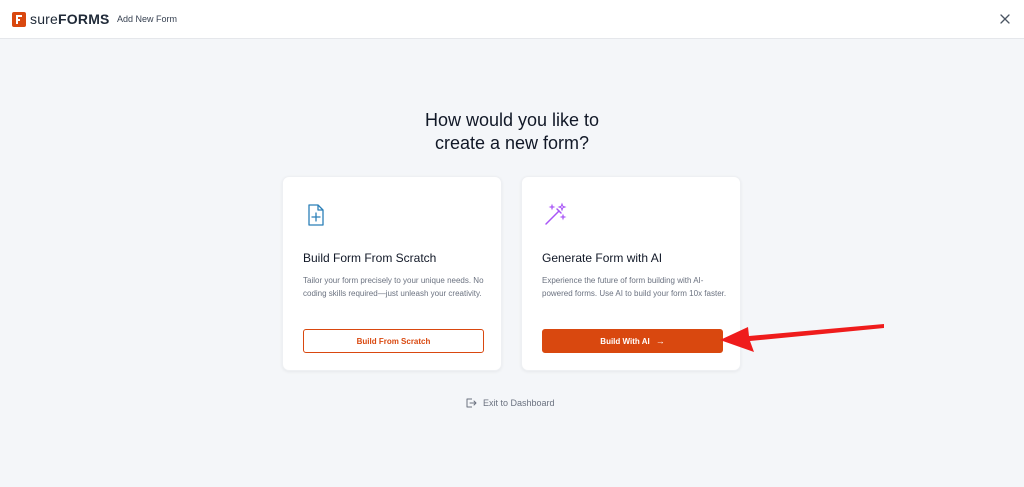 This screenshot has height=487, width=1024. Describe the element at coordinates (370, 258) in the screenshot. I see `card-title: Build Form From Scratch` at that location.